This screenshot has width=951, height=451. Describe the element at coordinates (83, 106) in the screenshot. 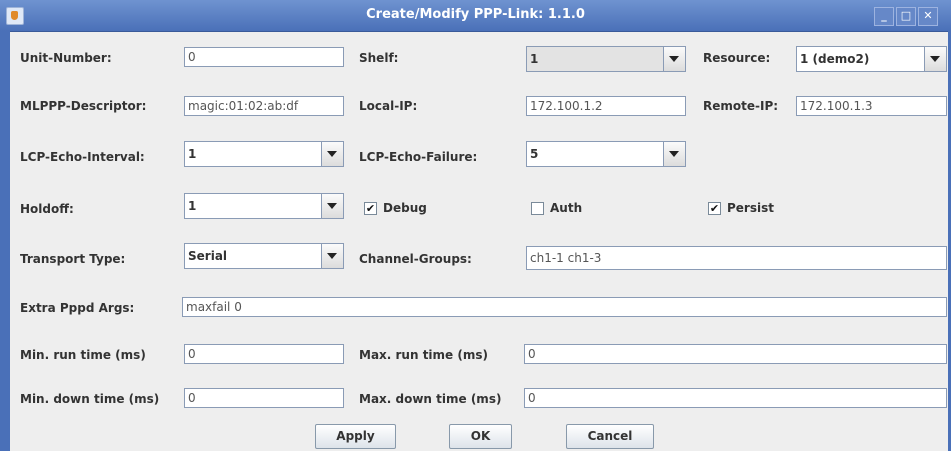

I see `mlppp-descriptor-label: MLPPP-Descriptor:` at that location.